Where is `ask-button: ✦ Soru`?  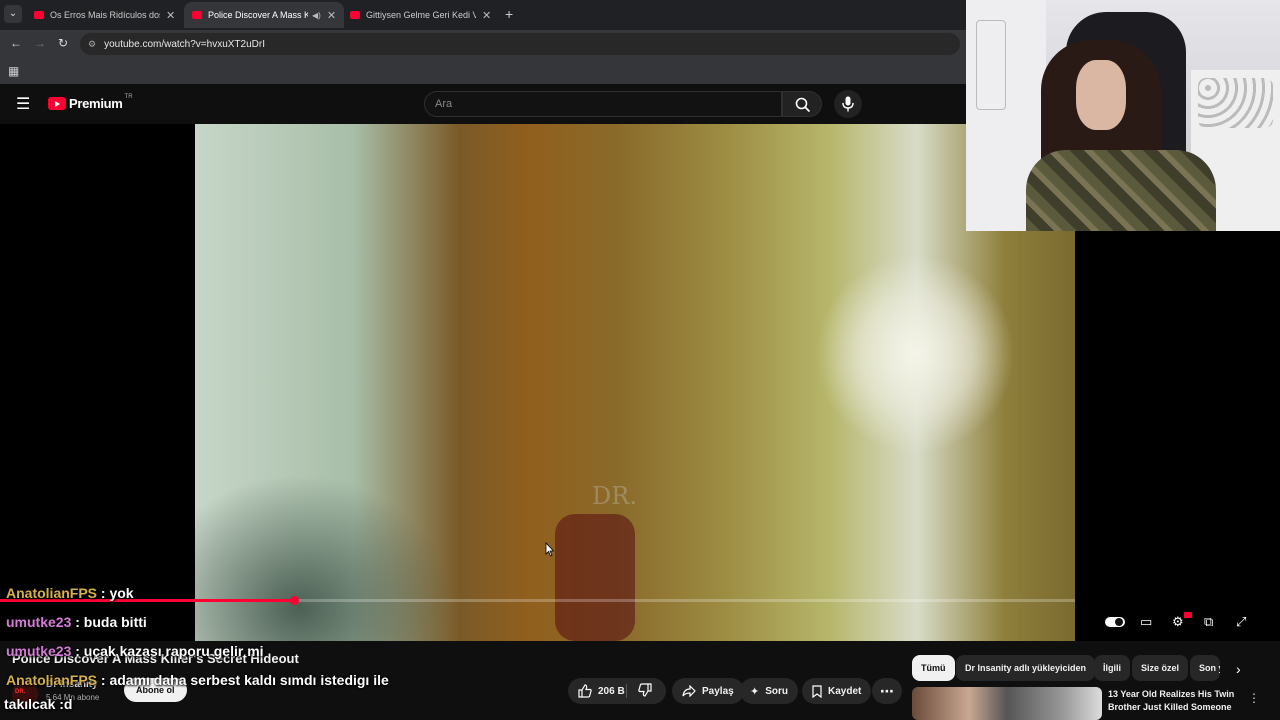
ask-button: ✦ Soru is located at coordinates (769, 691).